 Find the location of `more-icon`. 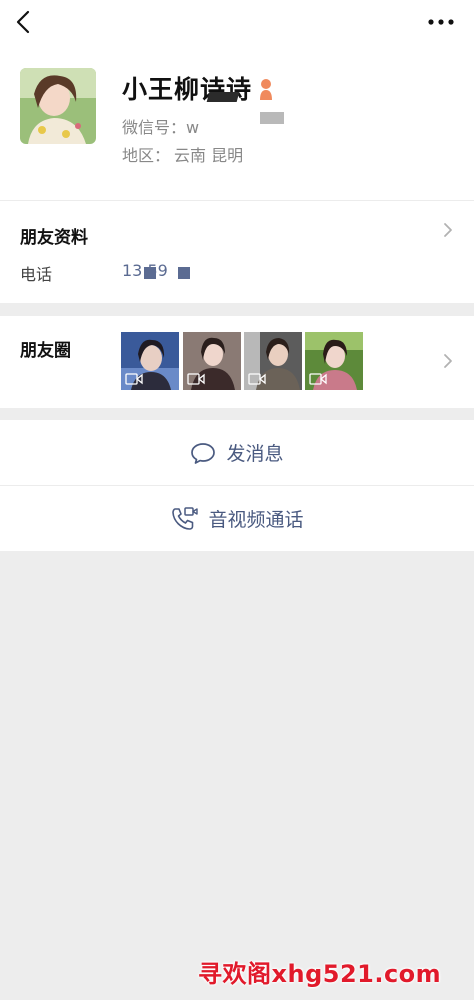

more-icon is located at coordinates (441, 22).